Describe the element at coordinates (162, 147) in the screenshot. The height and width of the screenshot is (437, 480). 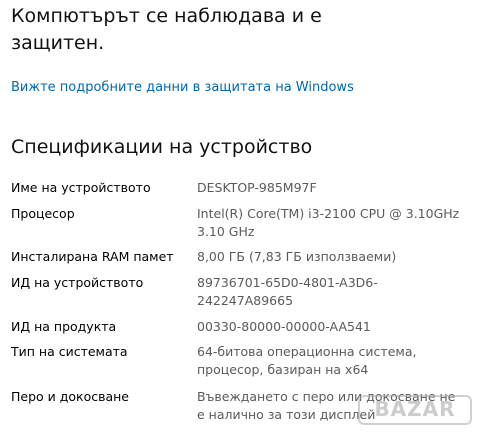
I see `device-specs-heading: Спецификации на устройство` at that location.